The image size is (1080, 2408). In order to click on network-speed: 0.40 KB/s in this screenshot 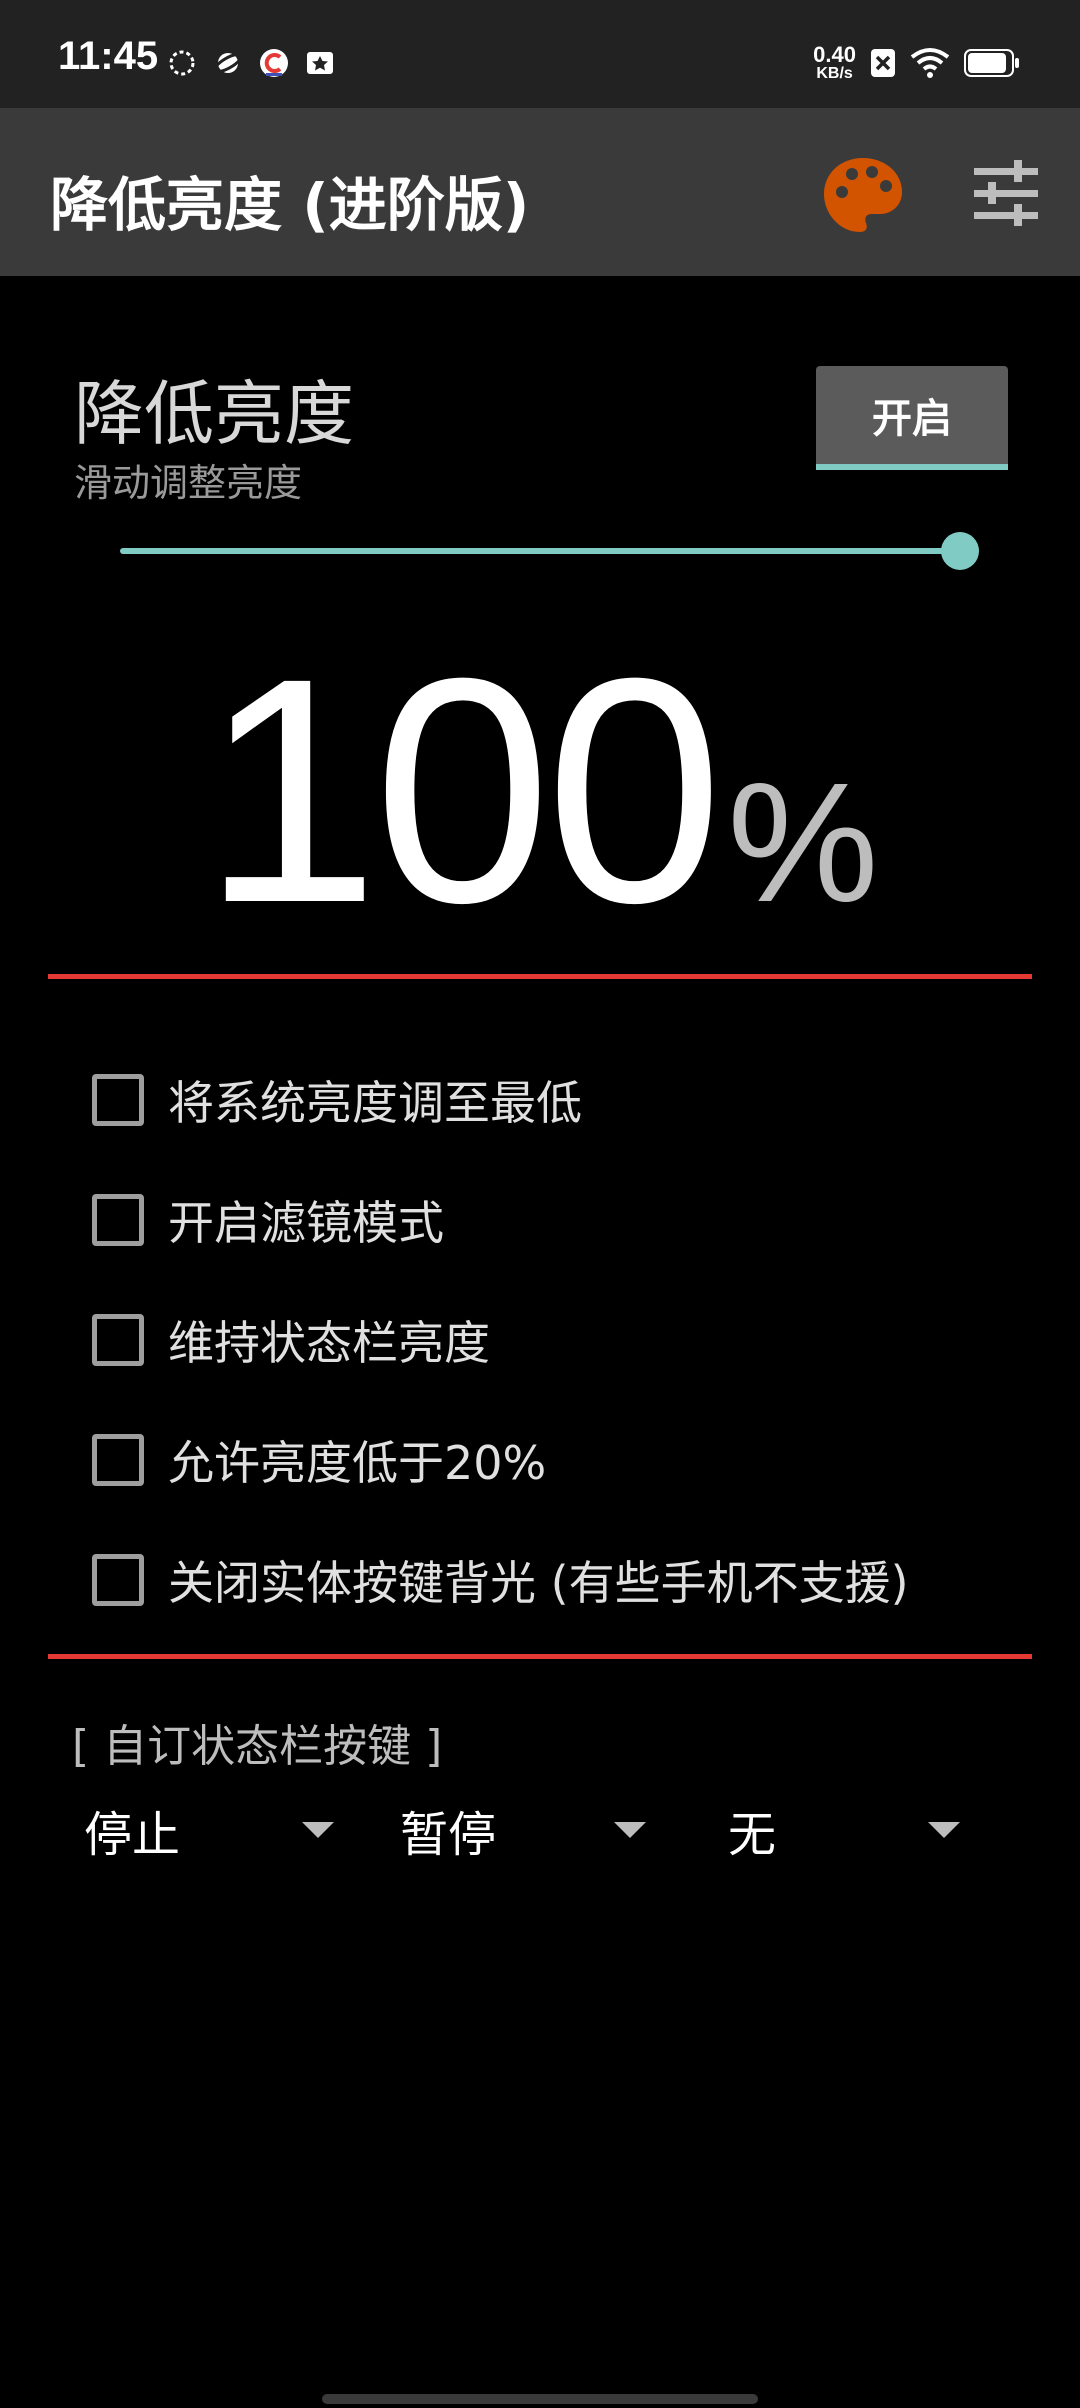, I will do `click(834, 63)`.